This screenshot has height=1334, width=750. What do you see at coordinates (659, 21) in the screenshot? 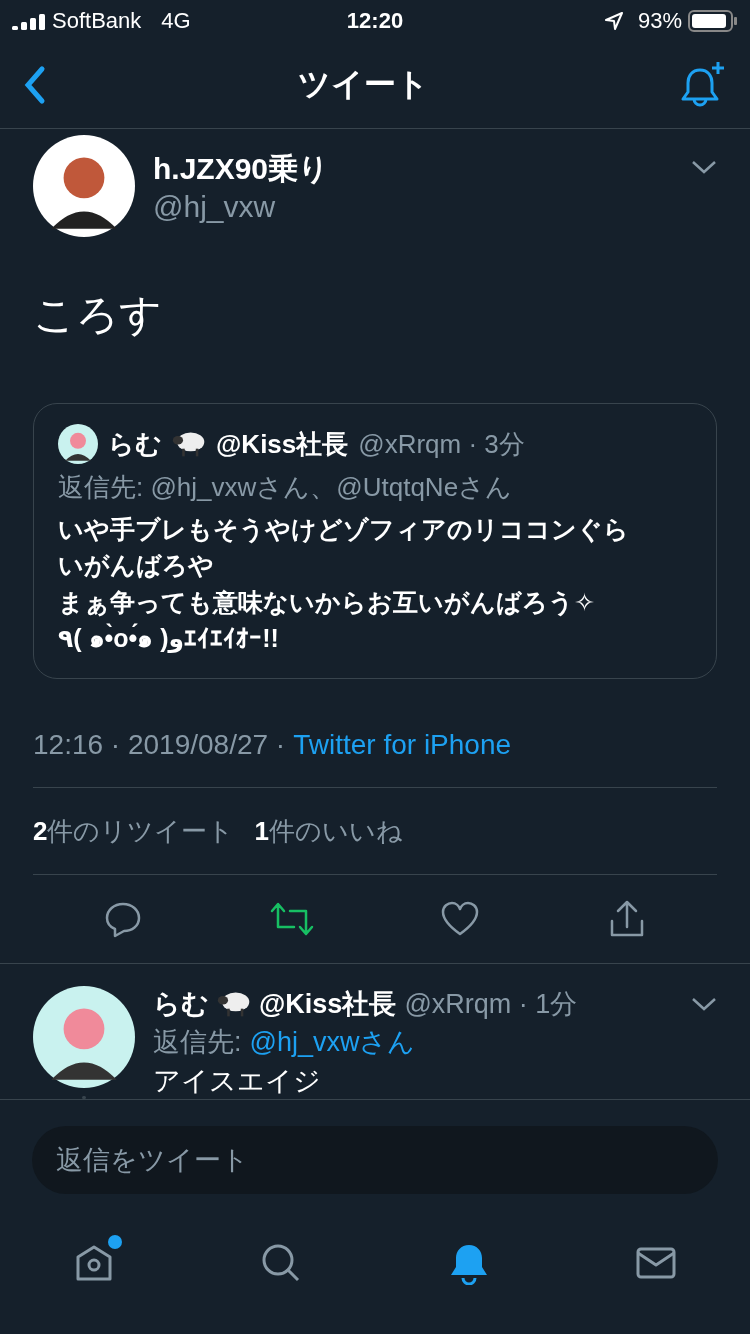
I see `battery-percent-text: 93%` at bounding box center [659, 21].